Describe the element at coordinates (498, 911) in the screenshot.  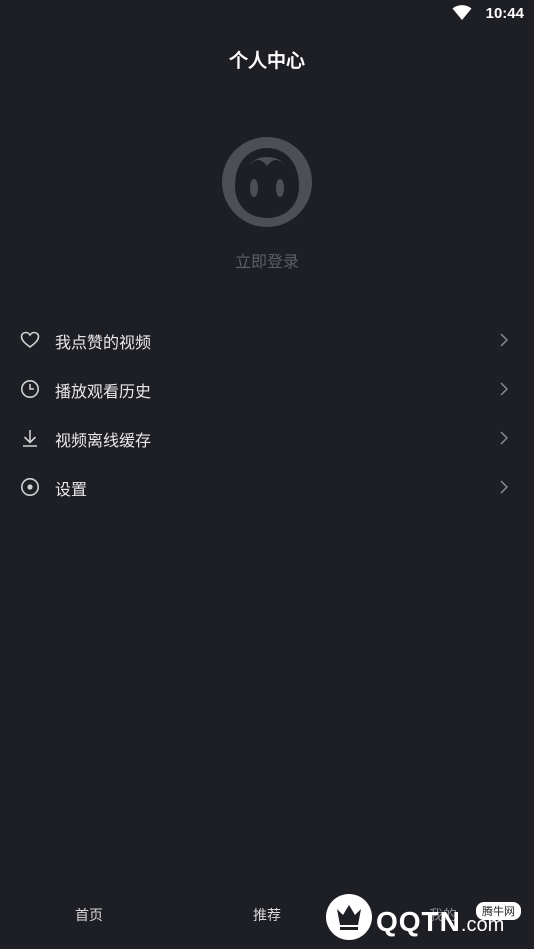
I see `watermark-badge: 腾牛网` at that location.